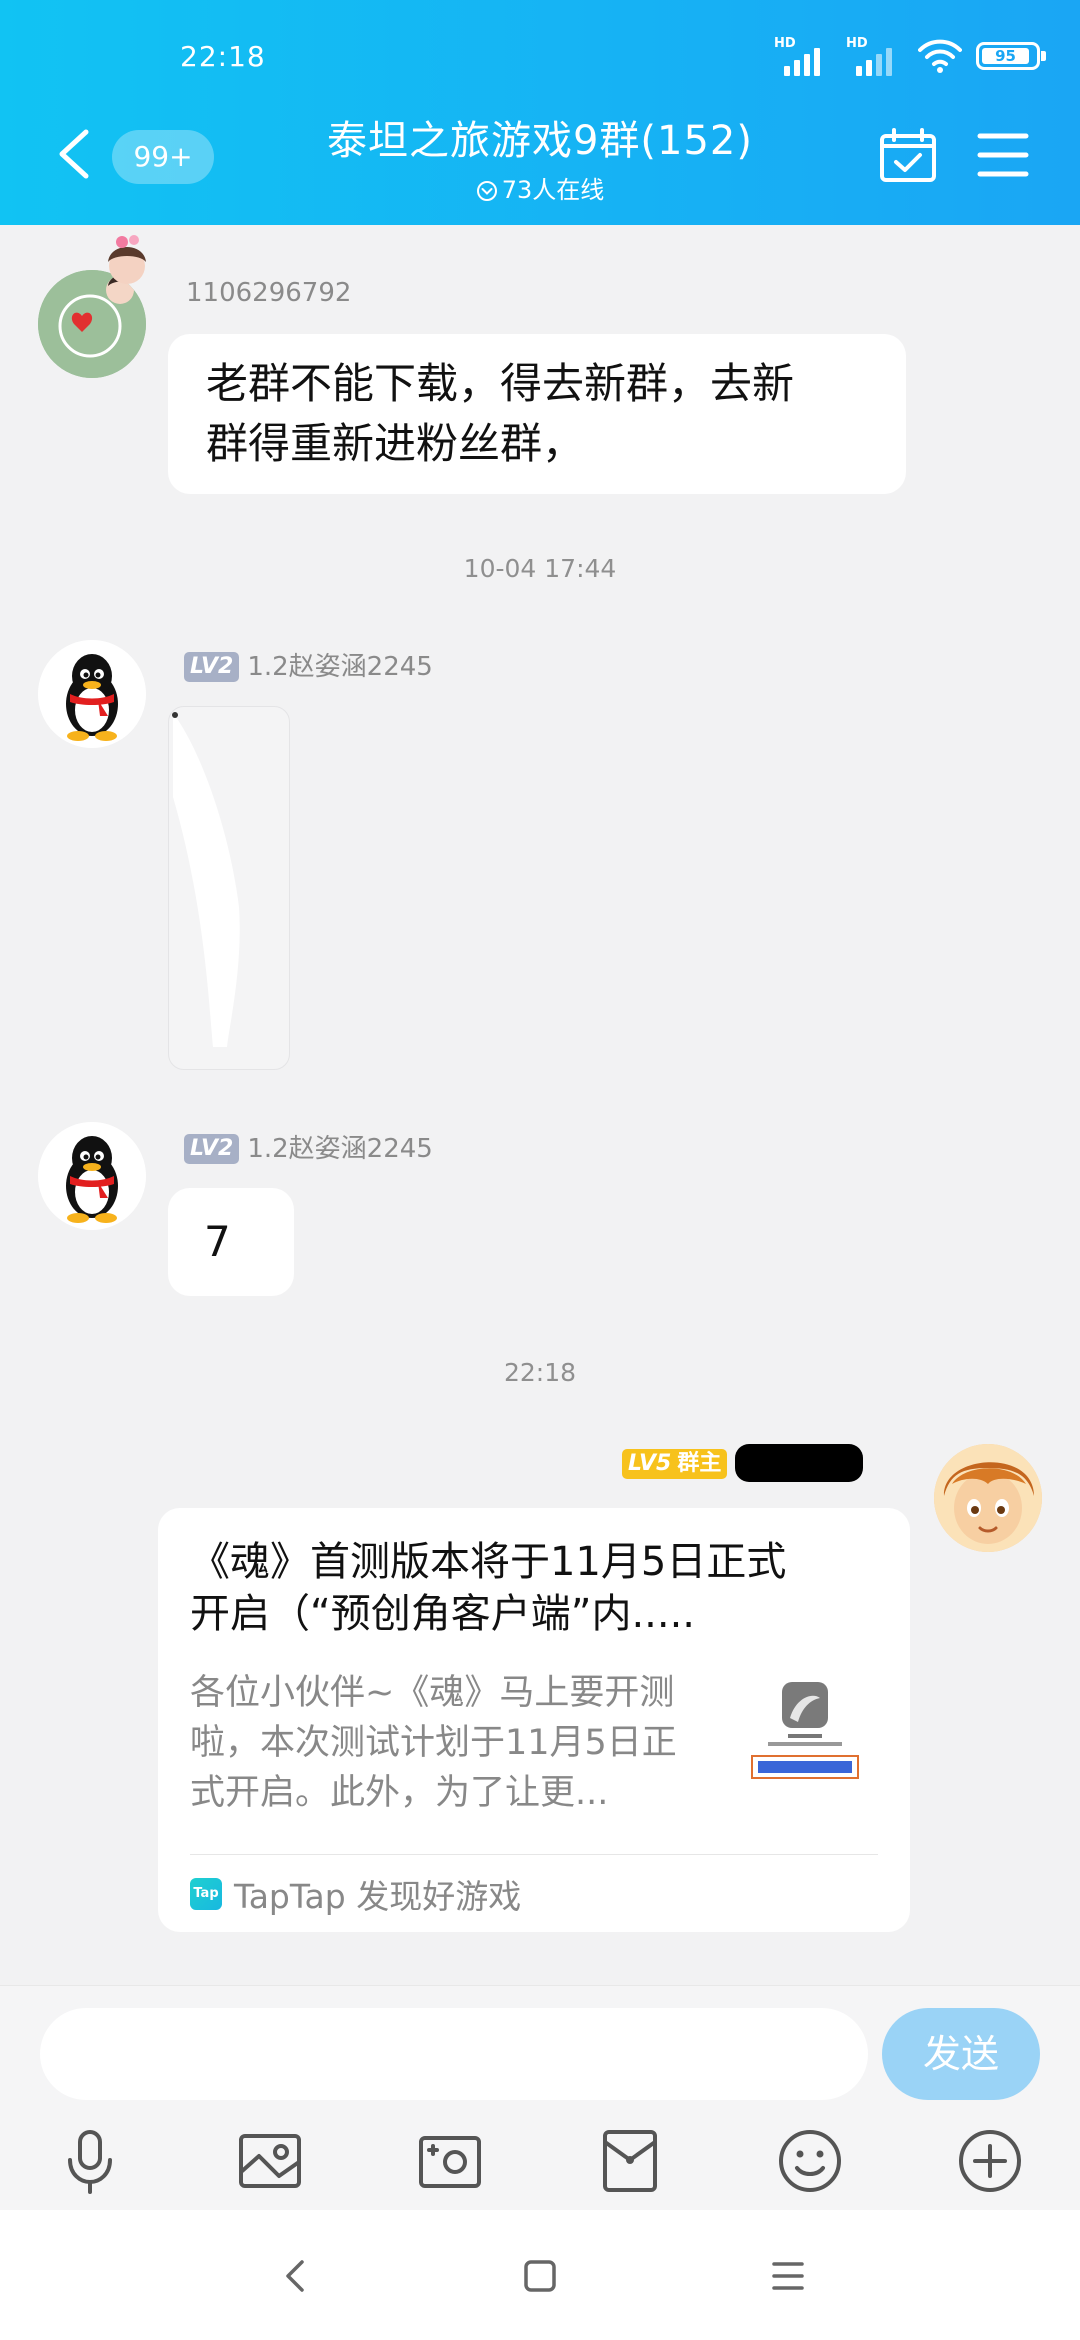  I want to click on status-icons: HD HD 95, so click(910, 56).